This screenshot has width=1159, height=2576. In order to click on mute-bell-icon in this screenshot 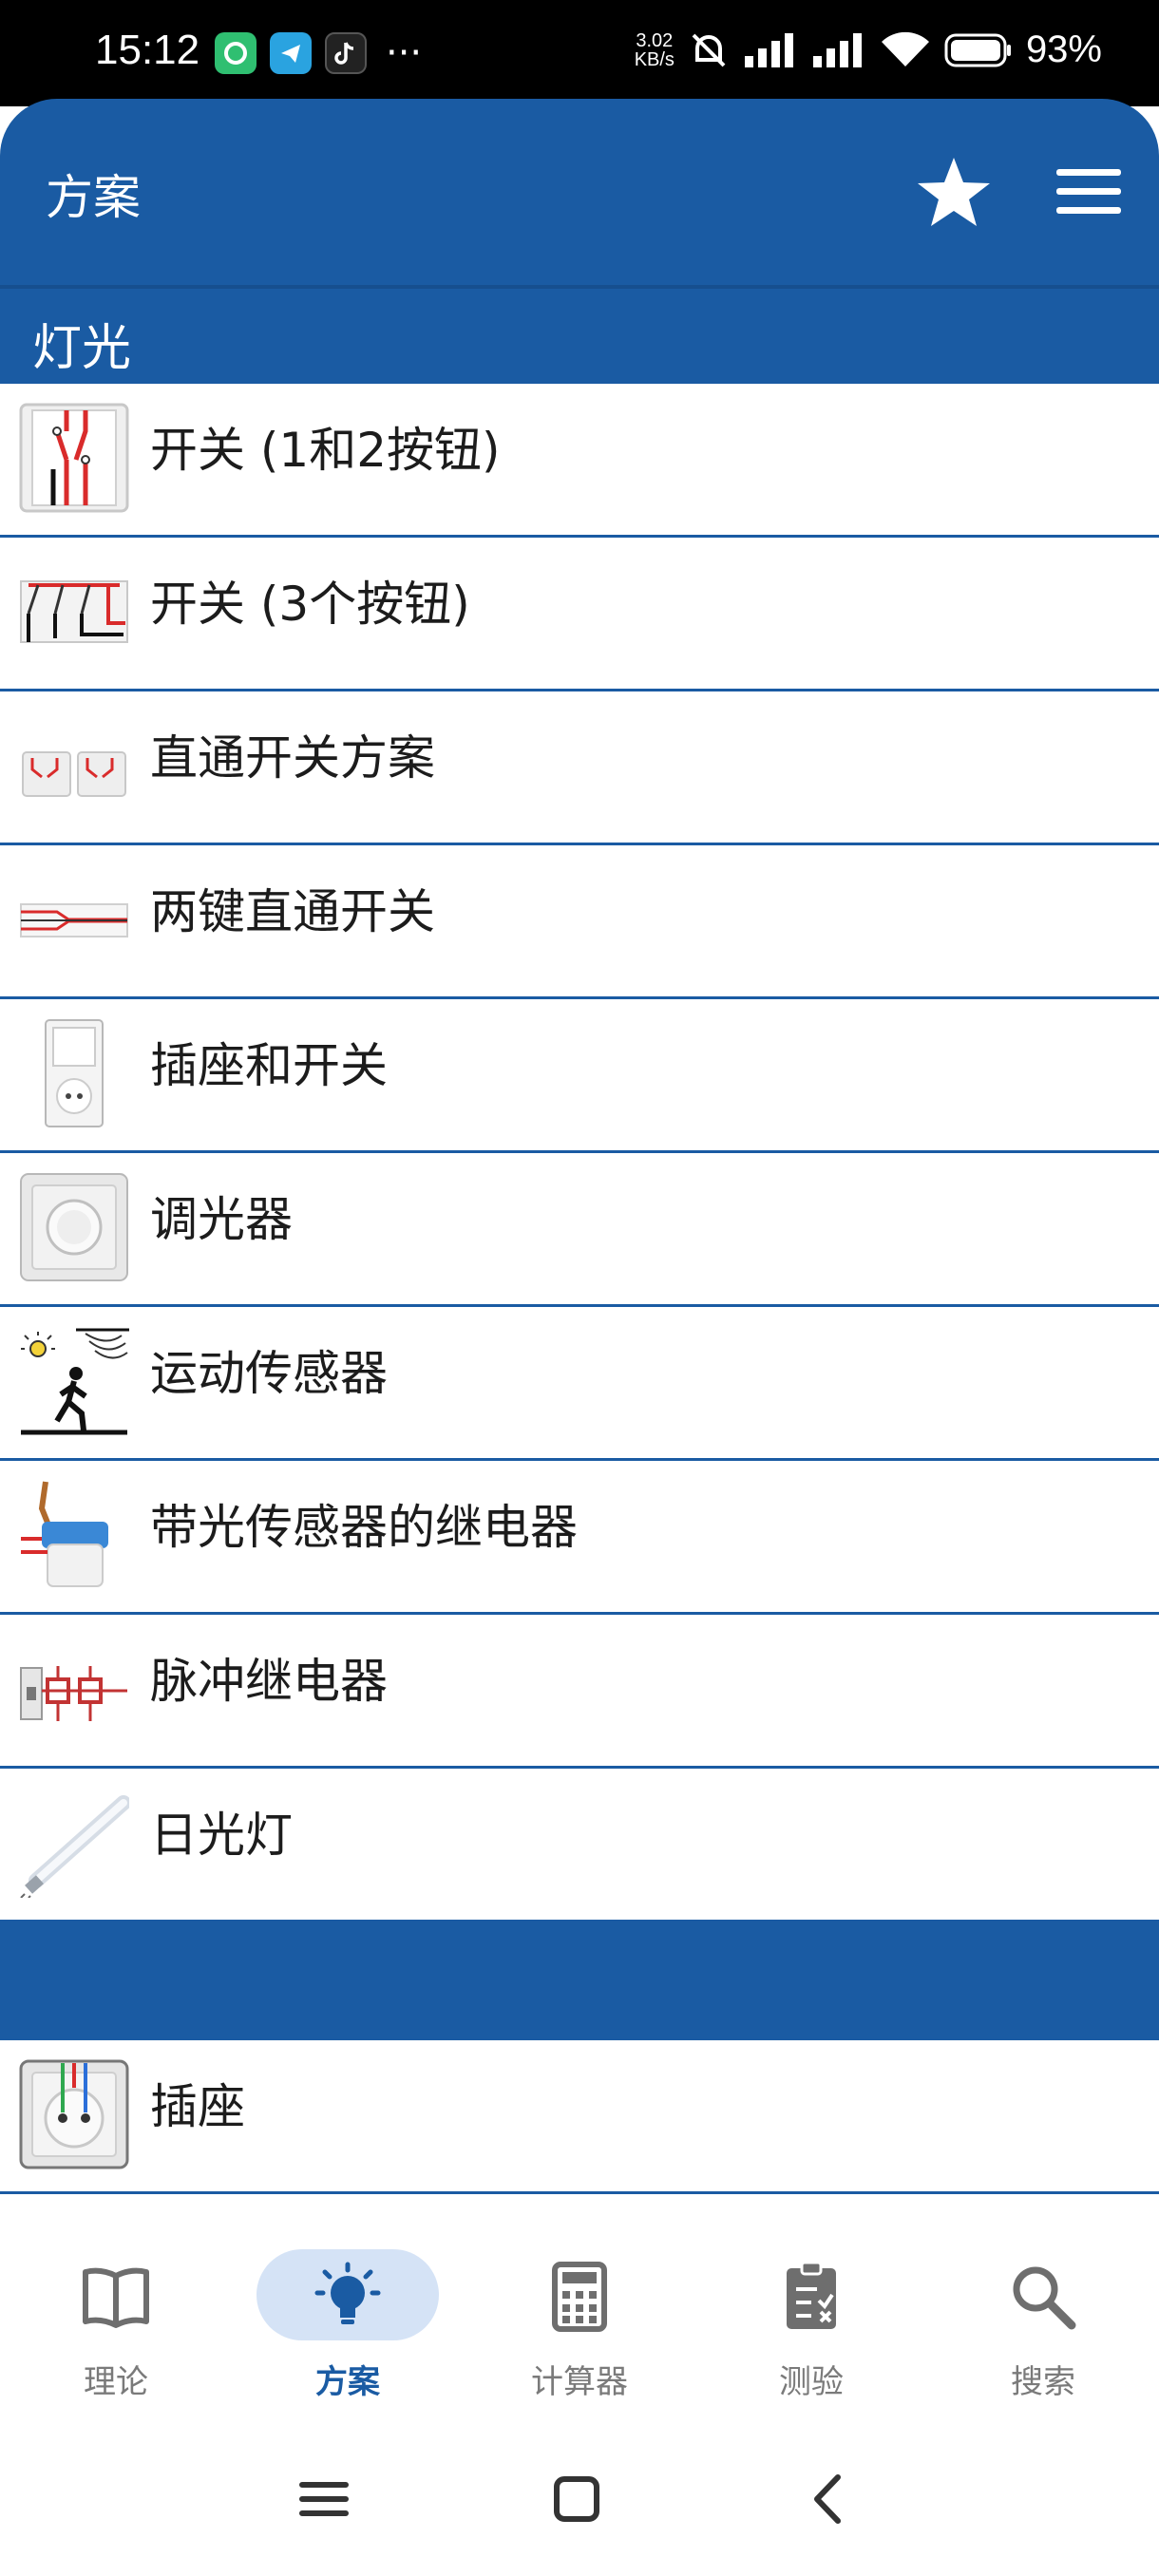, I will do `click(709, 49)`.